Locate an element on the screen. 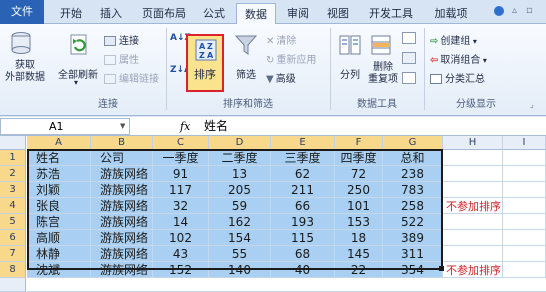  restore-icon: ▫ is located at coordinates (529, 10).